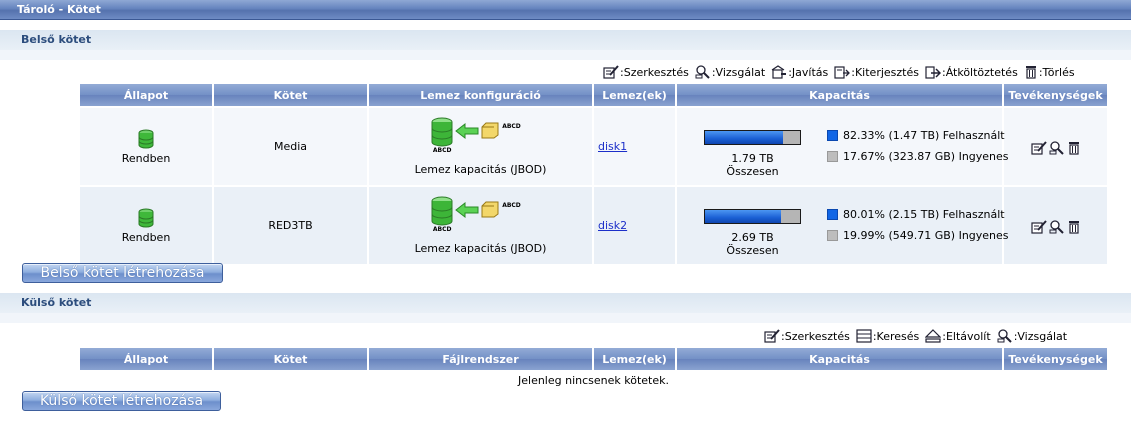  I want to click on capacity-used-line: 80.01% (2.15 TB) Felhasznált, so click(916, 214).